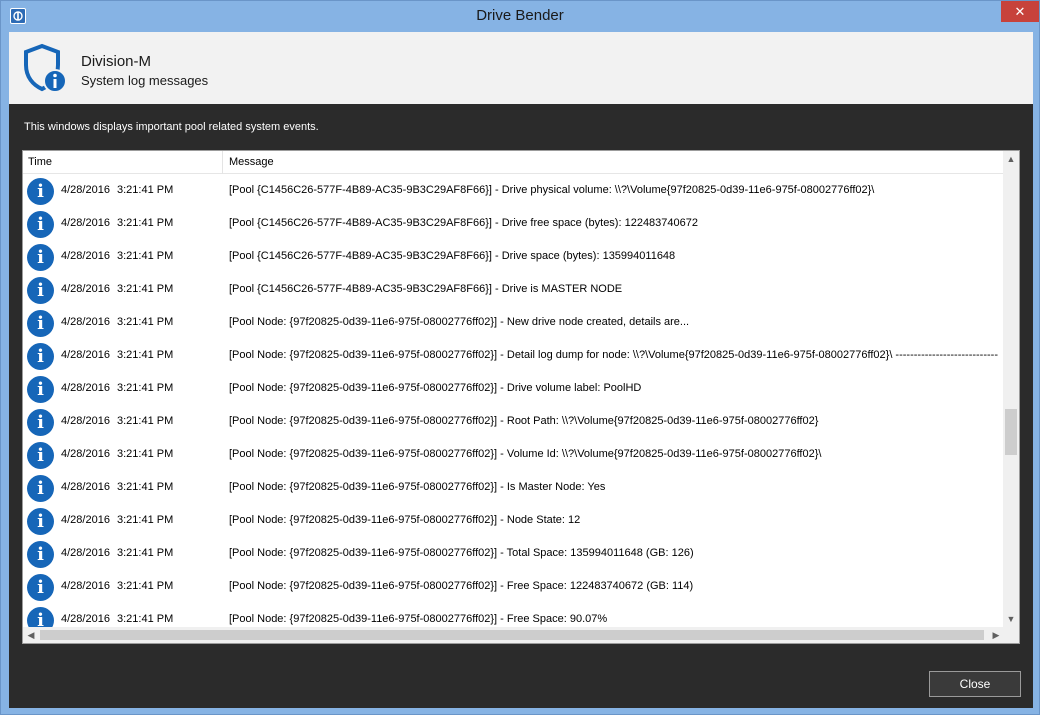  I want to click on scroll-left-arrow: ◀, so click(31, 635).